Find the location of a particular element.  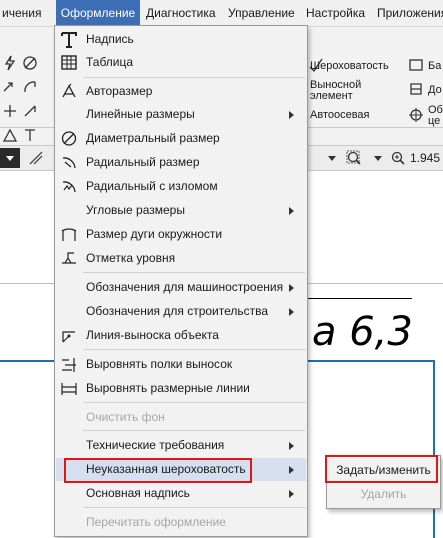

menu-item-title-block: Основная надпись is located at coordinates (181, 493).